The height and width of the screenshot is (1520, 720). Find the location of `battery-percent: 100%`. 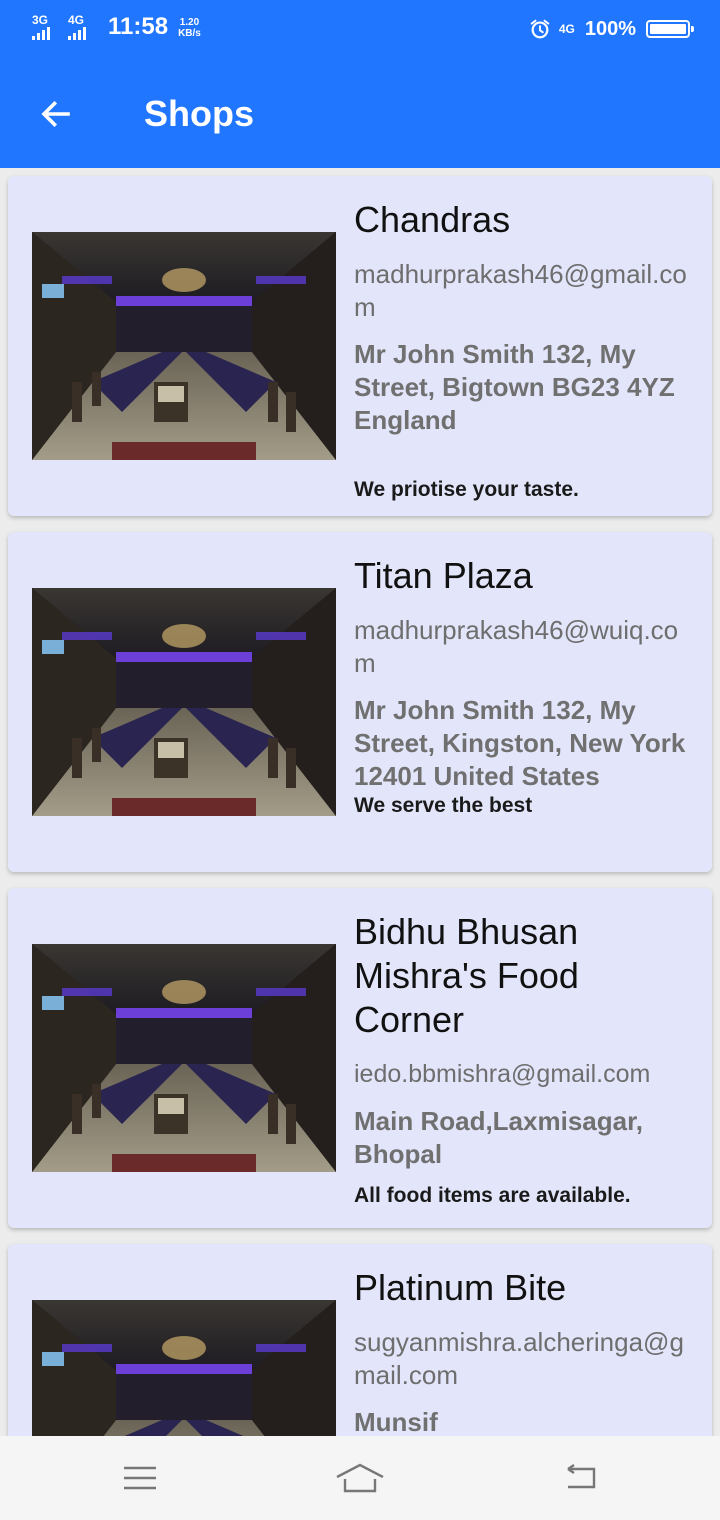

battery-percent: 100% is located at coordinates (610, 28).